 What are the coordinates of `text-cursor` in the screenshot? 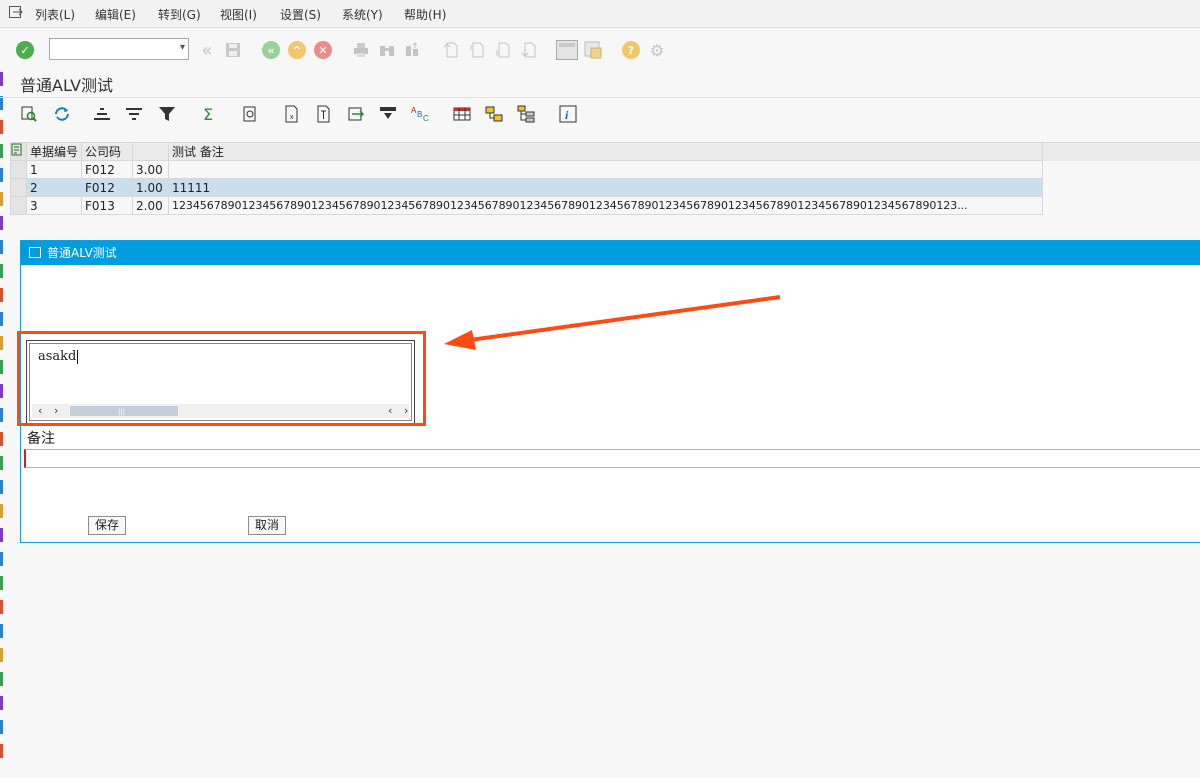 It's located at (78, 356).